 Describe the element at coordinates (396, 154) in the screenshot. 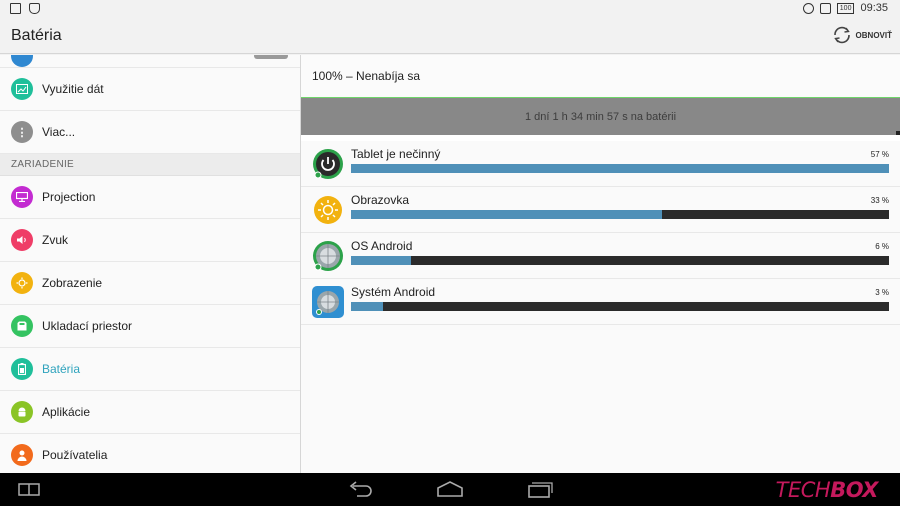

I see `usage-item-name: Tablet je nečinný` at that location.